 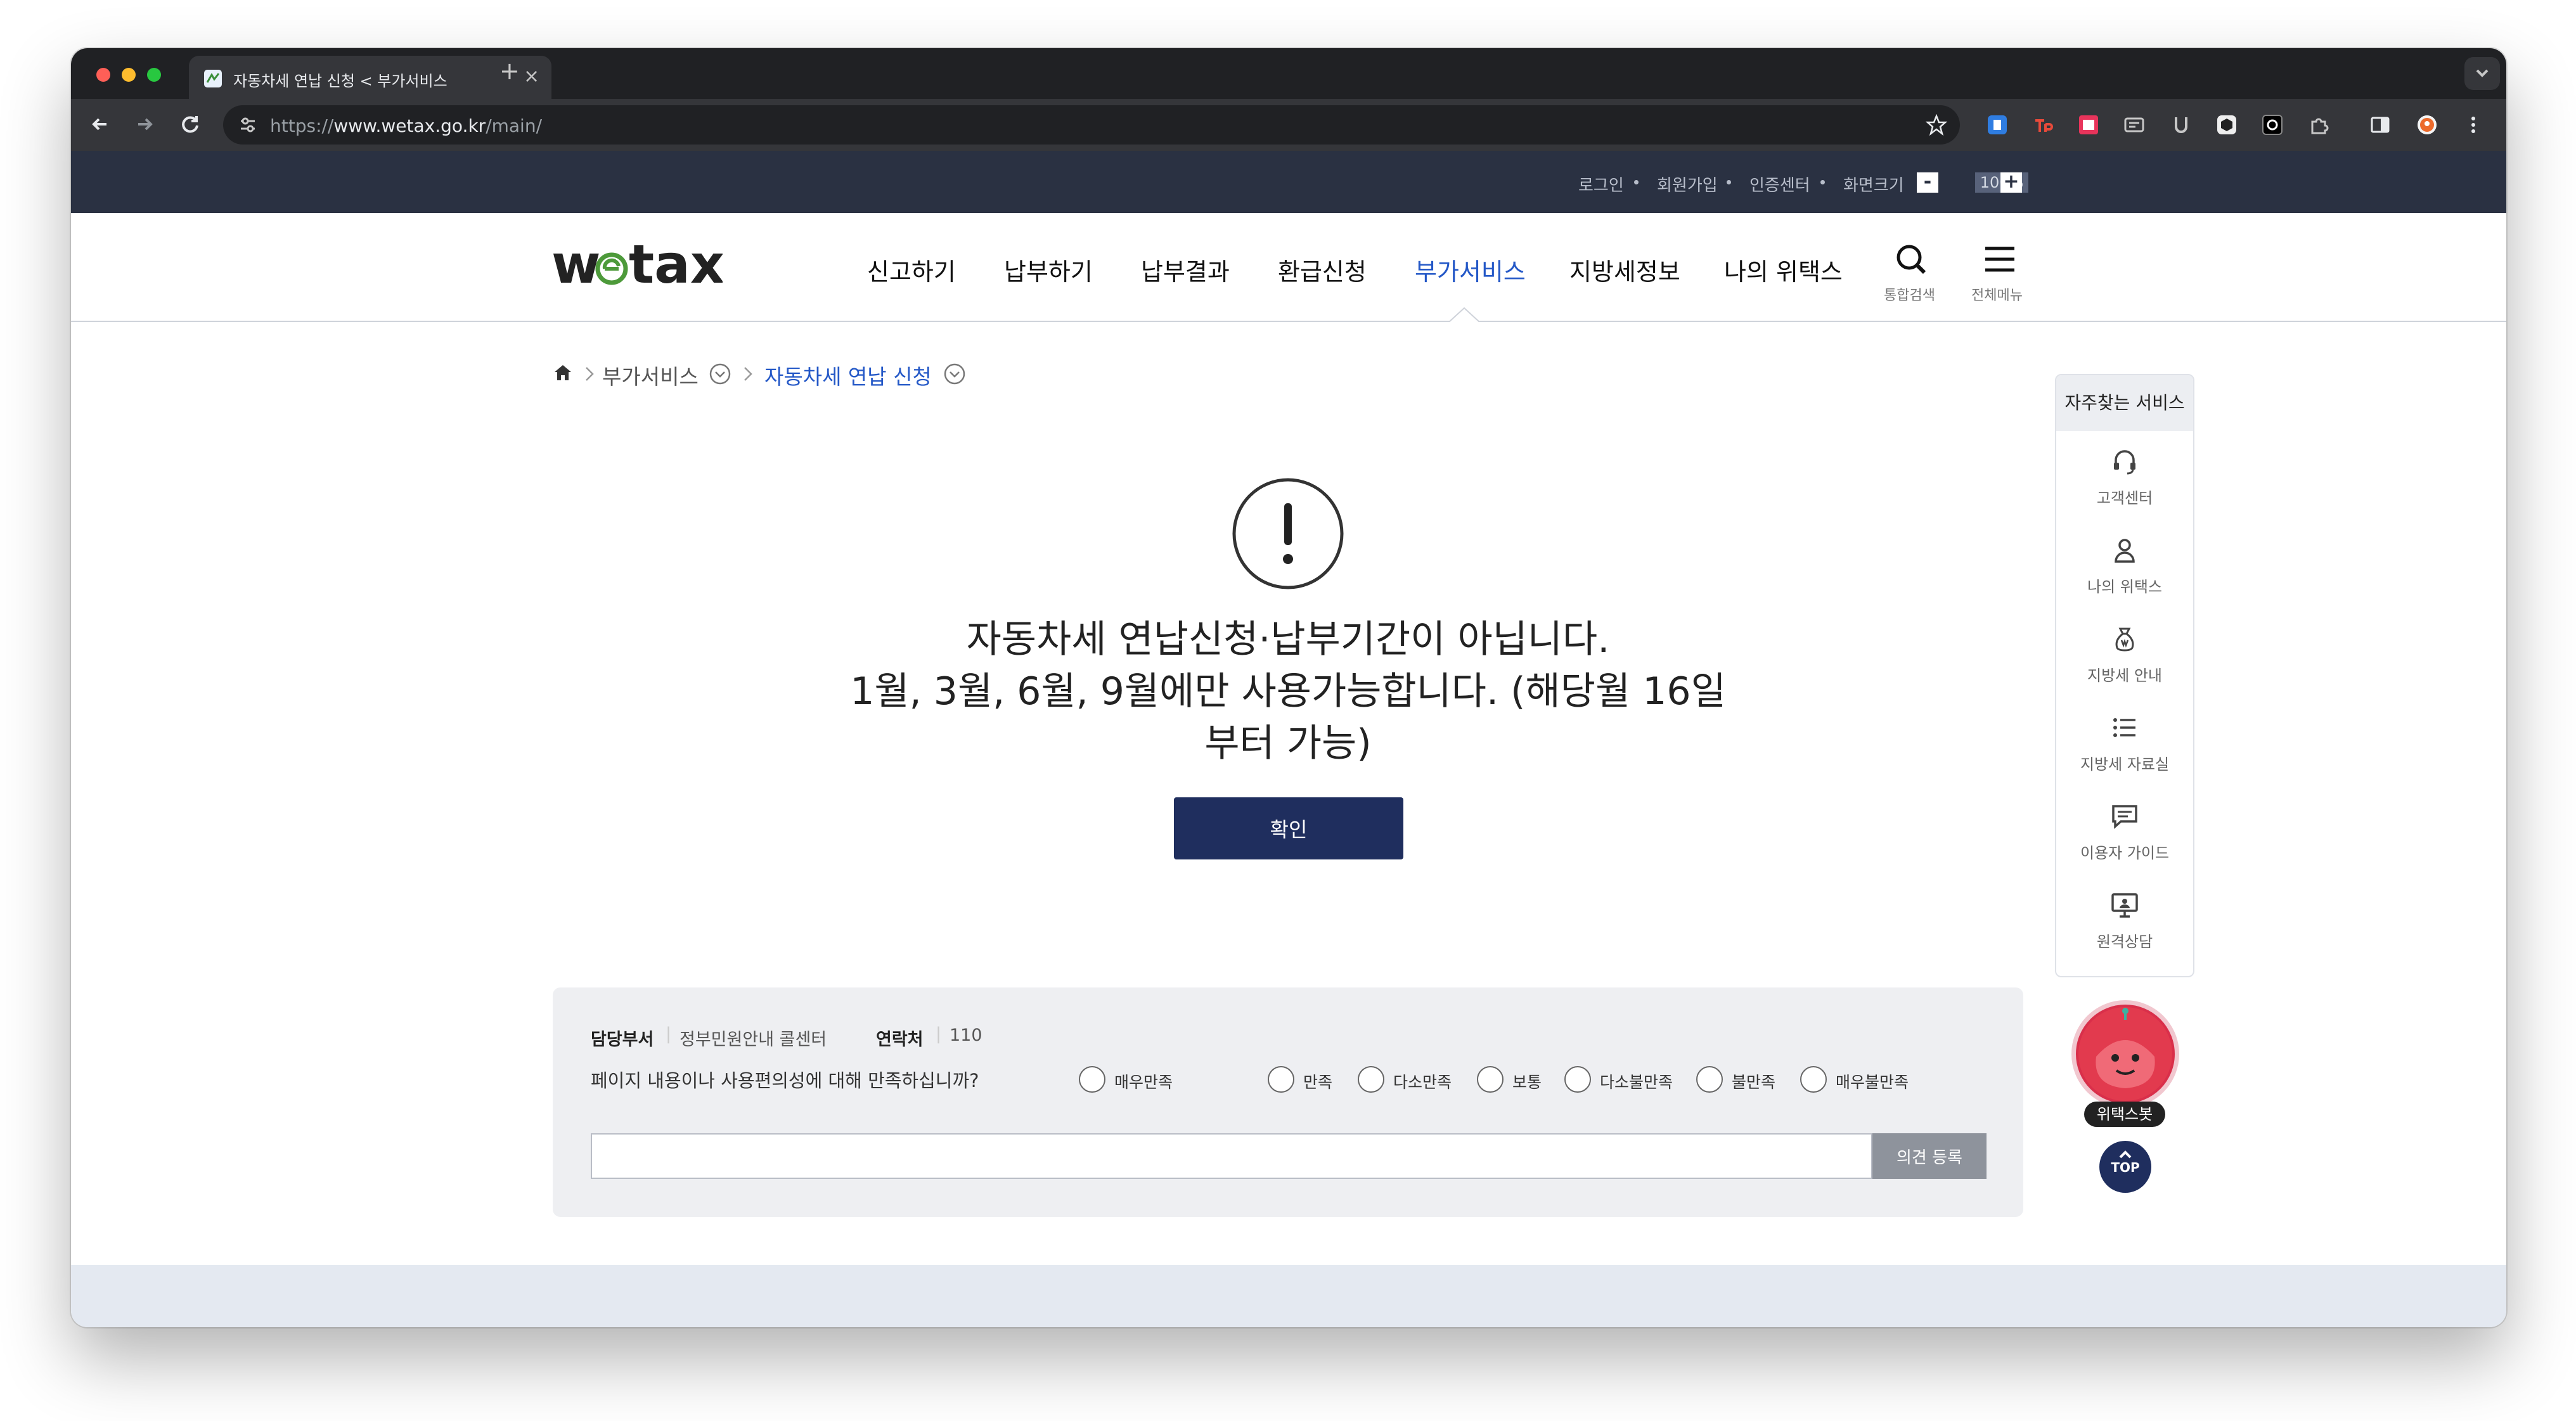 I want to click on minimize-window-button, so click(x=129, y=75).